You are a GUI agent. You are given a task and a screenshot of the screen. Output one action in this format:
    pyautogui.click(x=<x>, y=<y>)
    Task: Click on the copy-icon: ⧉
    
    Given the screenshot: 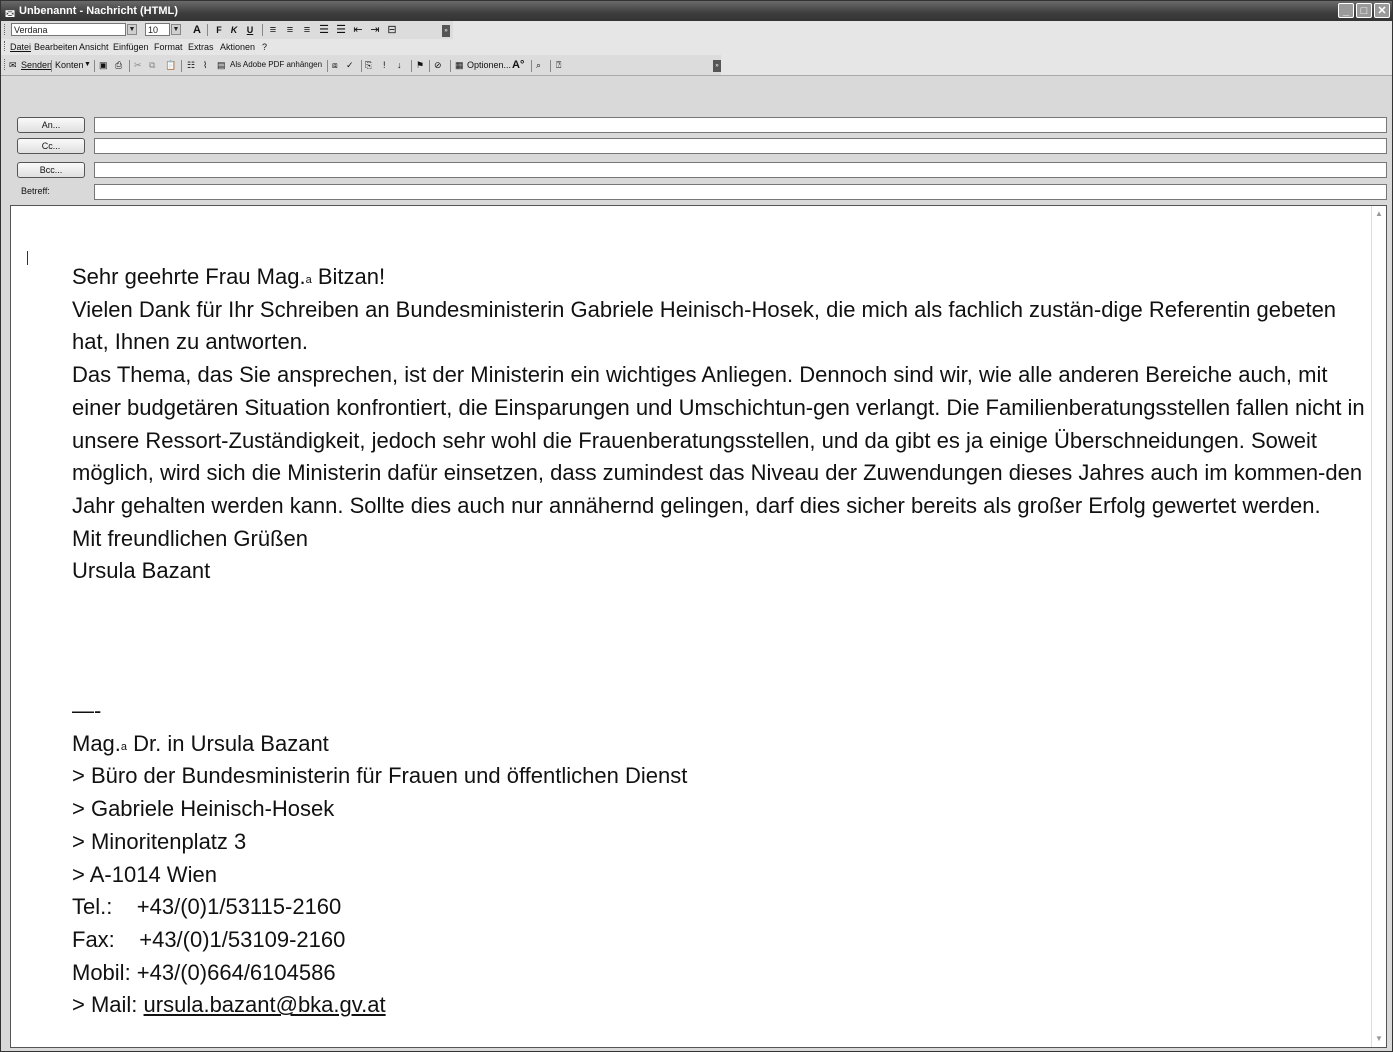 What is the action you would take?
    pyautogui.click(x=152, y=65)
    